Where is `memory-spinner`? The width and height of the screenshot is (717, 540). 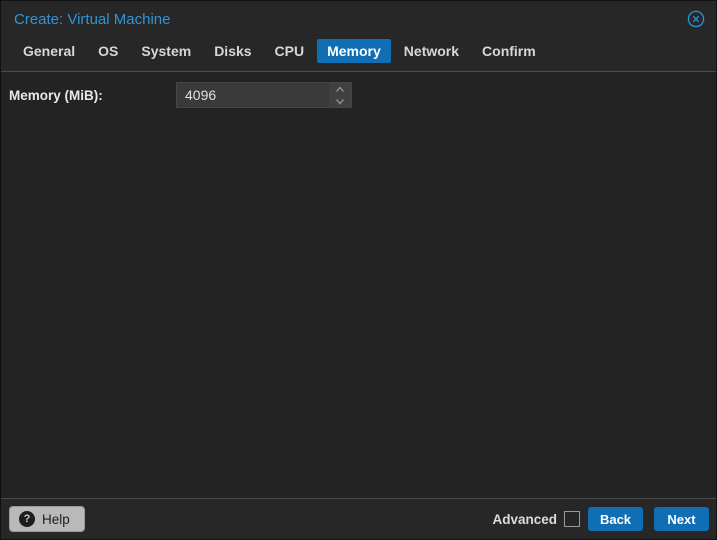
memory-spinner is located at coordinates (340, 95).